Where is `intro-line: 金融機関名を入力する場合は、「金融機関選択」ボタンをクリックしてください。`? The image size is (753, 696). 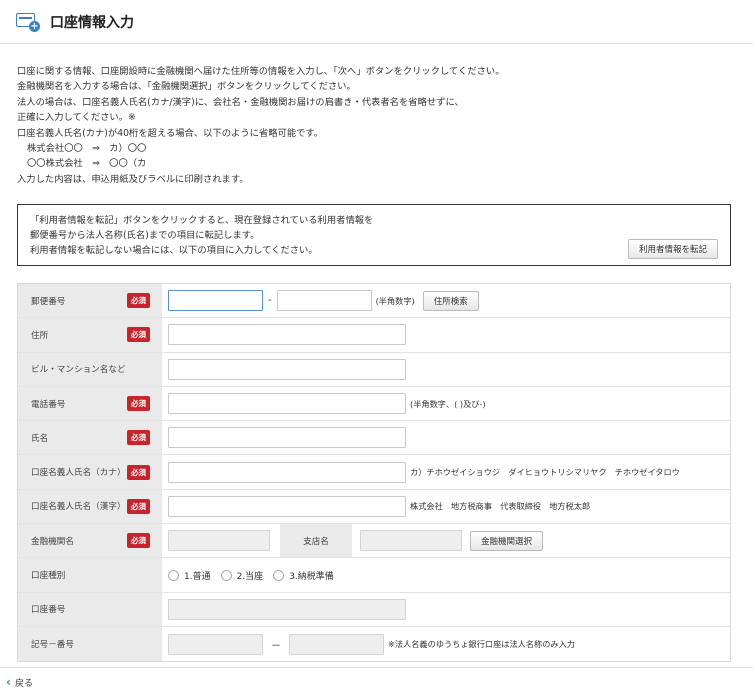 intro-line: 金融機関名を入力する場合は、「金融機関選択」ボタンをクリックしてください。 is located at coordinates (186, 87).